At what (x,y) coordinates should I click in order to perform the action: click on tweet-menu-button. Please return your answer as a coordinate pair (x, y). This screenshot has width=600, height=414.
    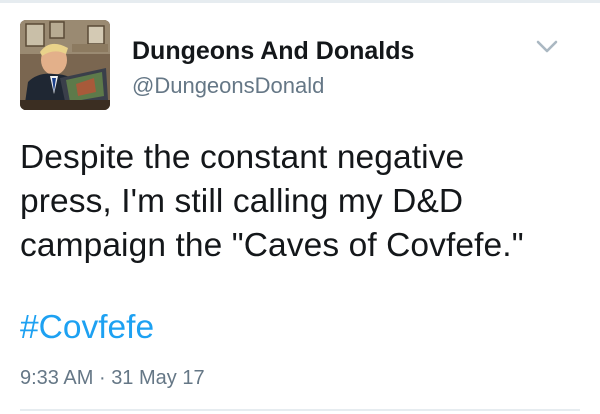
    Looking at the image, I should click on (547, 47).